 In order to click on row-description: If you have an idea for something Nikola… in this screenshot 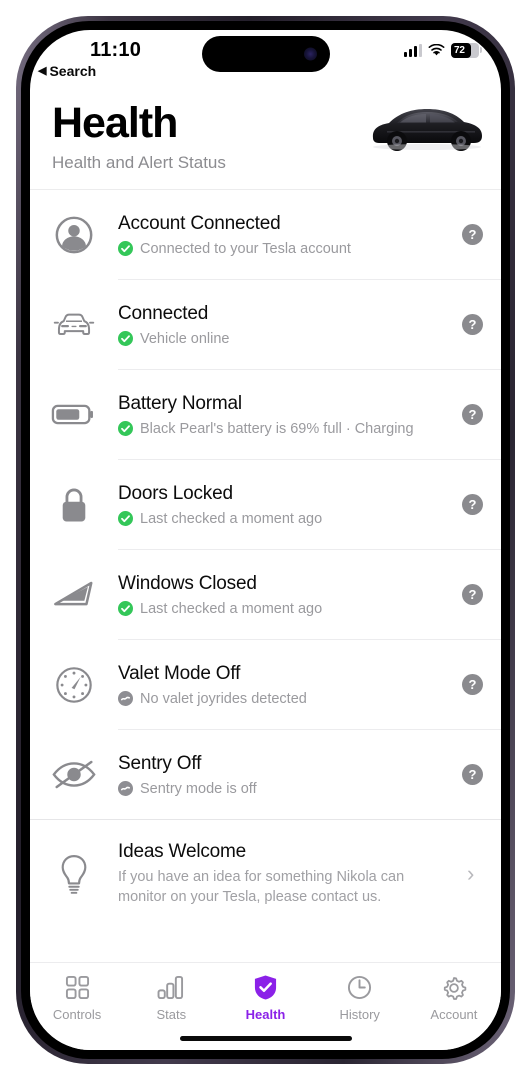, I will do `click(261, 887)`.